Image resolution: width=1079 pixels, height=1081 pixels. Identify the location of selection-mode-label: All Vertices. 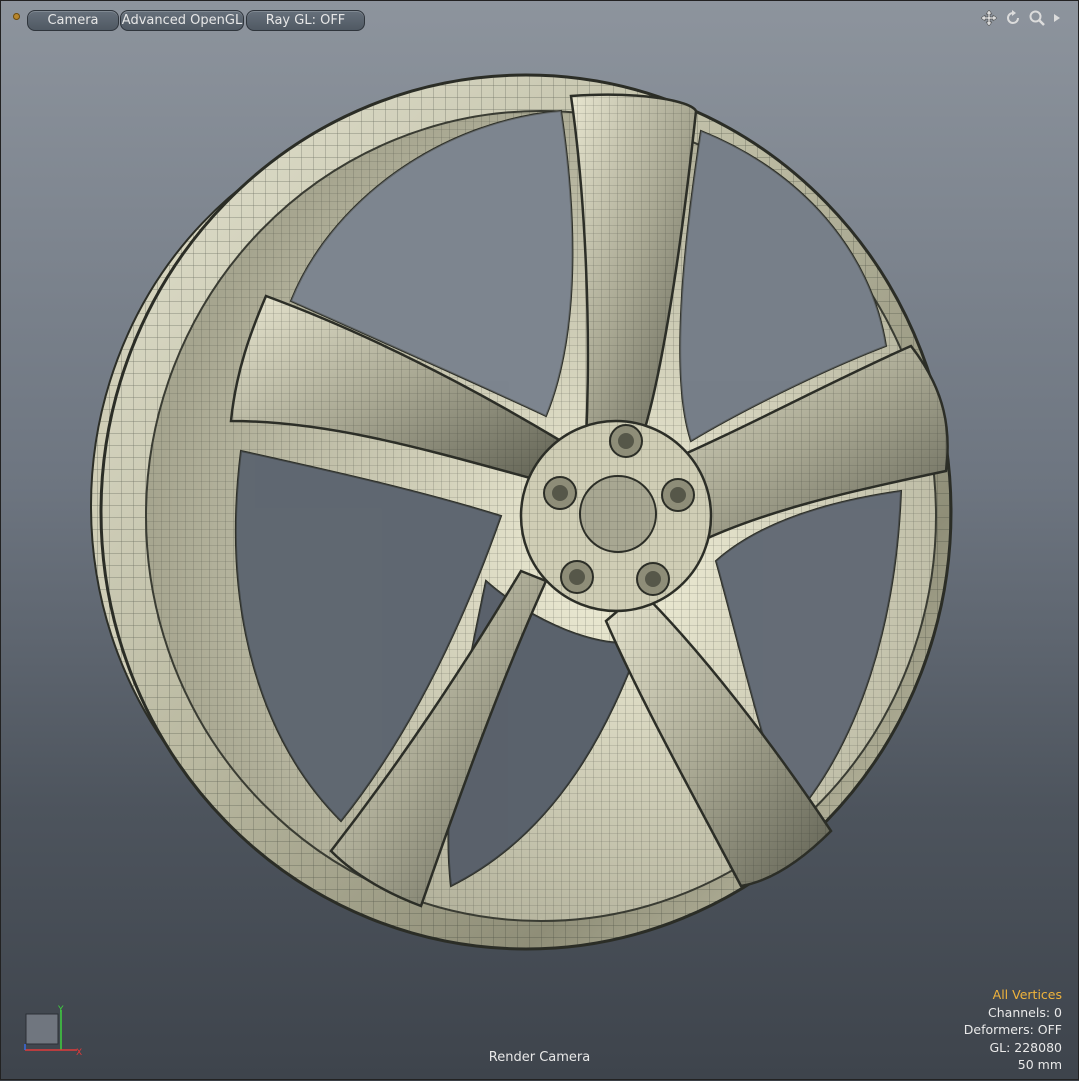
(1027, 994).